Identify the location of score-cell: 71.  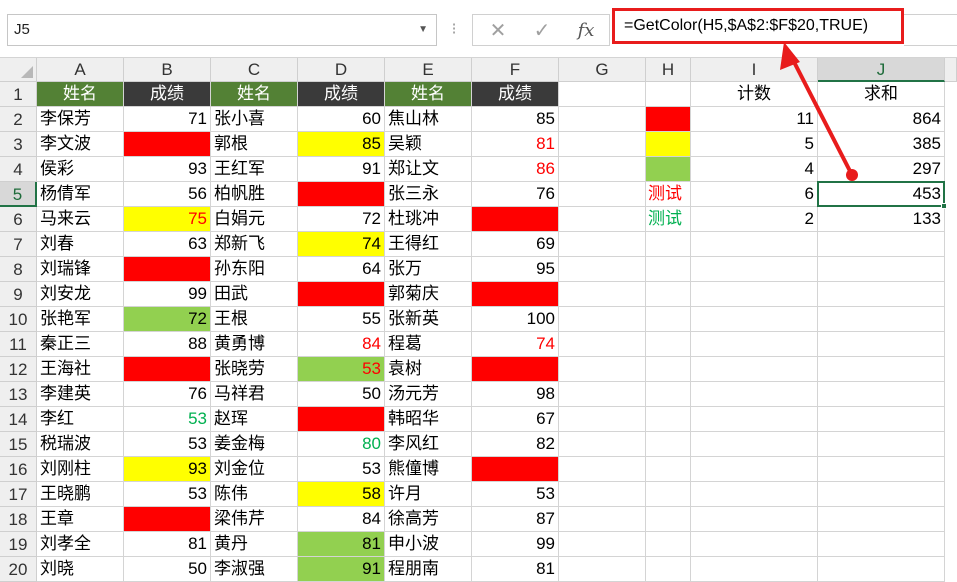
(167, 119).